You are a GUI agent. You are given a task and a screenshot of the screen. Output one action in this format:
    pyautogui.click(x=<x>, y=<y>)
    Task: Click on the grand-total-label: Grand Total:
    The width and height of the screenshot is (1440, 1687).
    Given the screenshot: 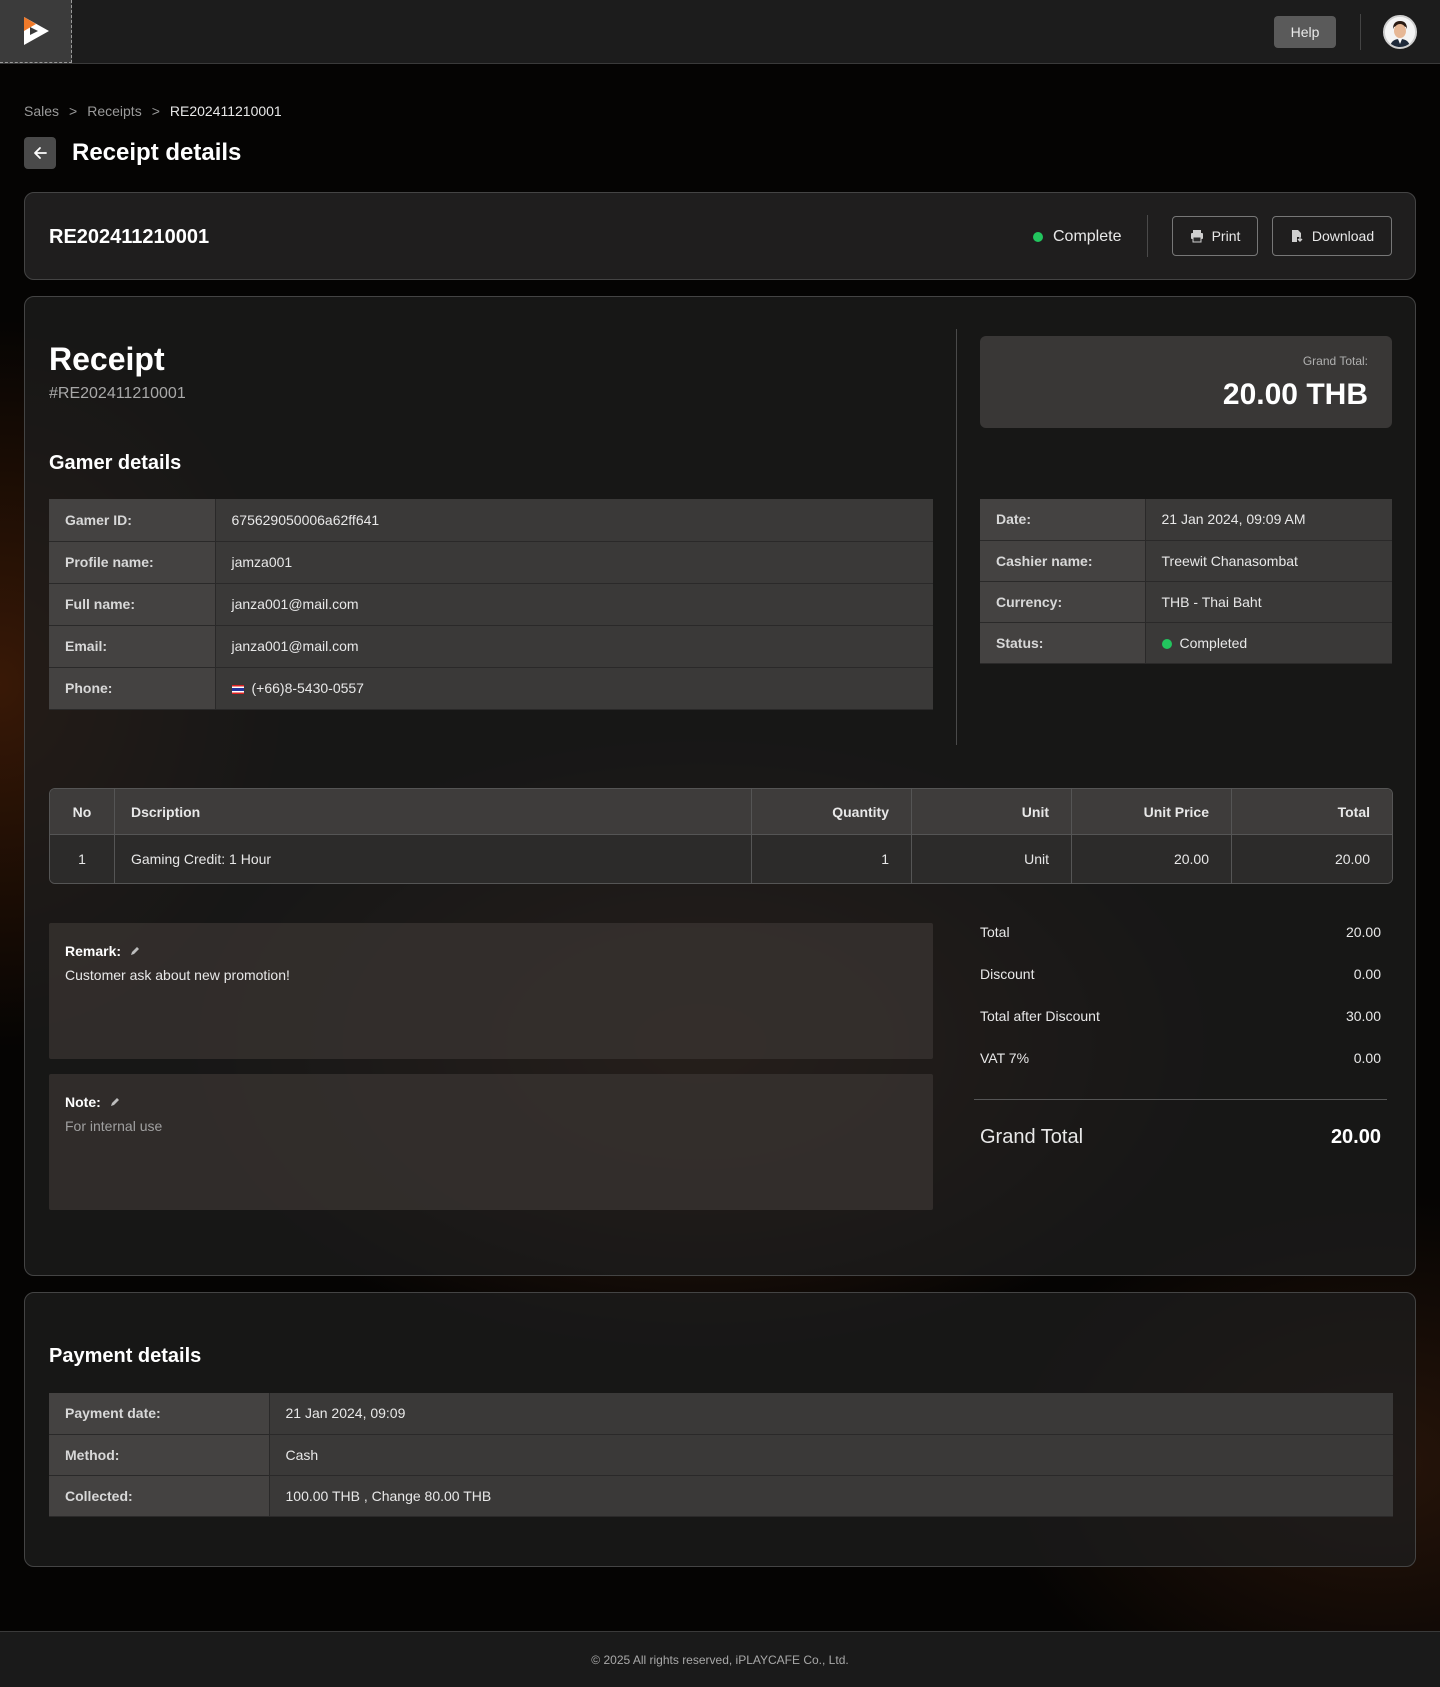 What is the action you would take?
    pyautogui.click(x=1335, y=361)
    